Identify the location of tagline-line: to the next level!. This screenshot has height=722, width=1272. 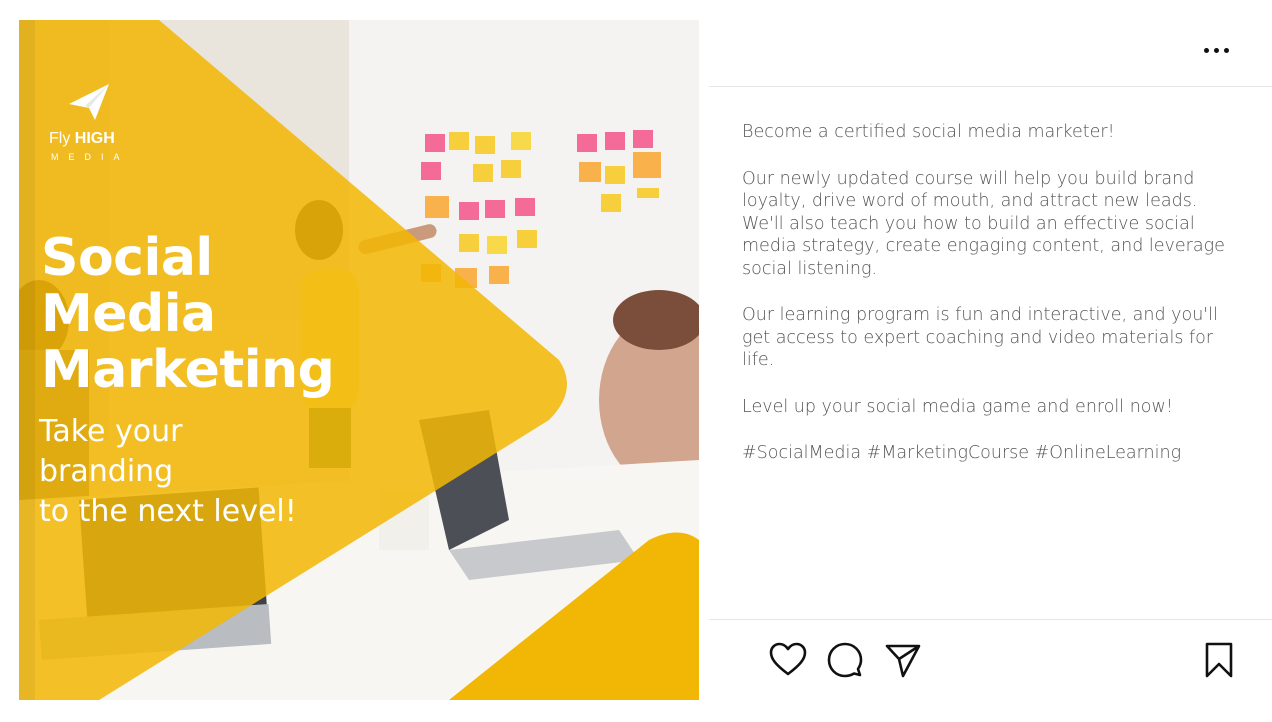
(168, 511).